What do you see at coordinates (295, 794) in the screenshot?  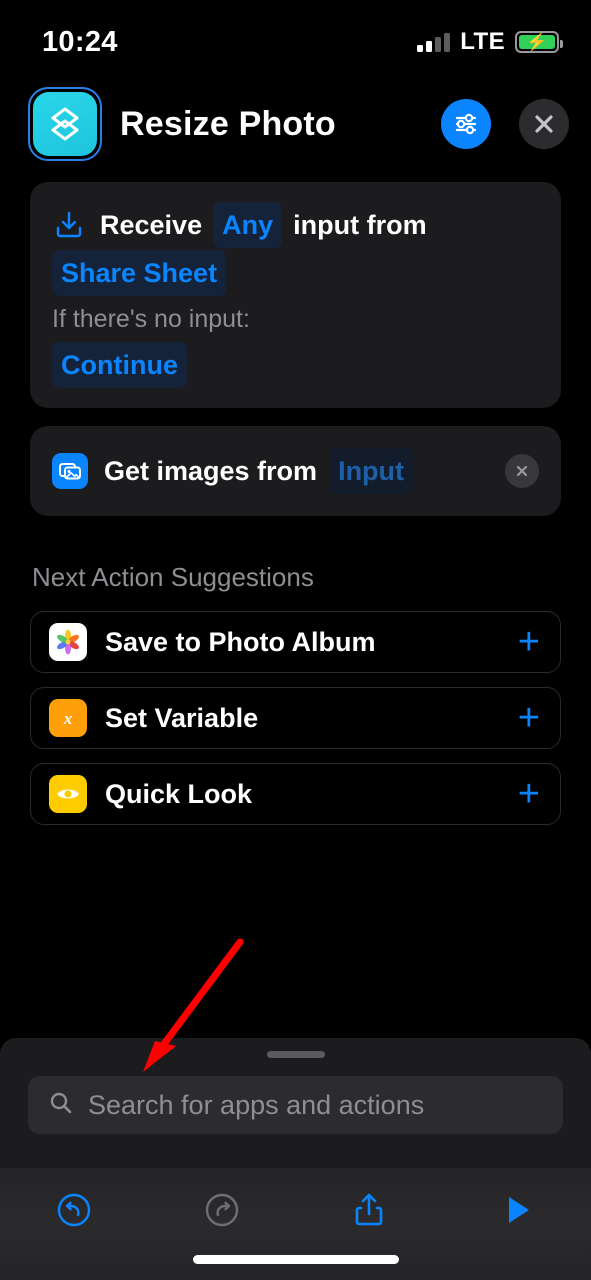 I see `suggestion-row-quick-look: Quick Look +` at bounding box center [295, 794].